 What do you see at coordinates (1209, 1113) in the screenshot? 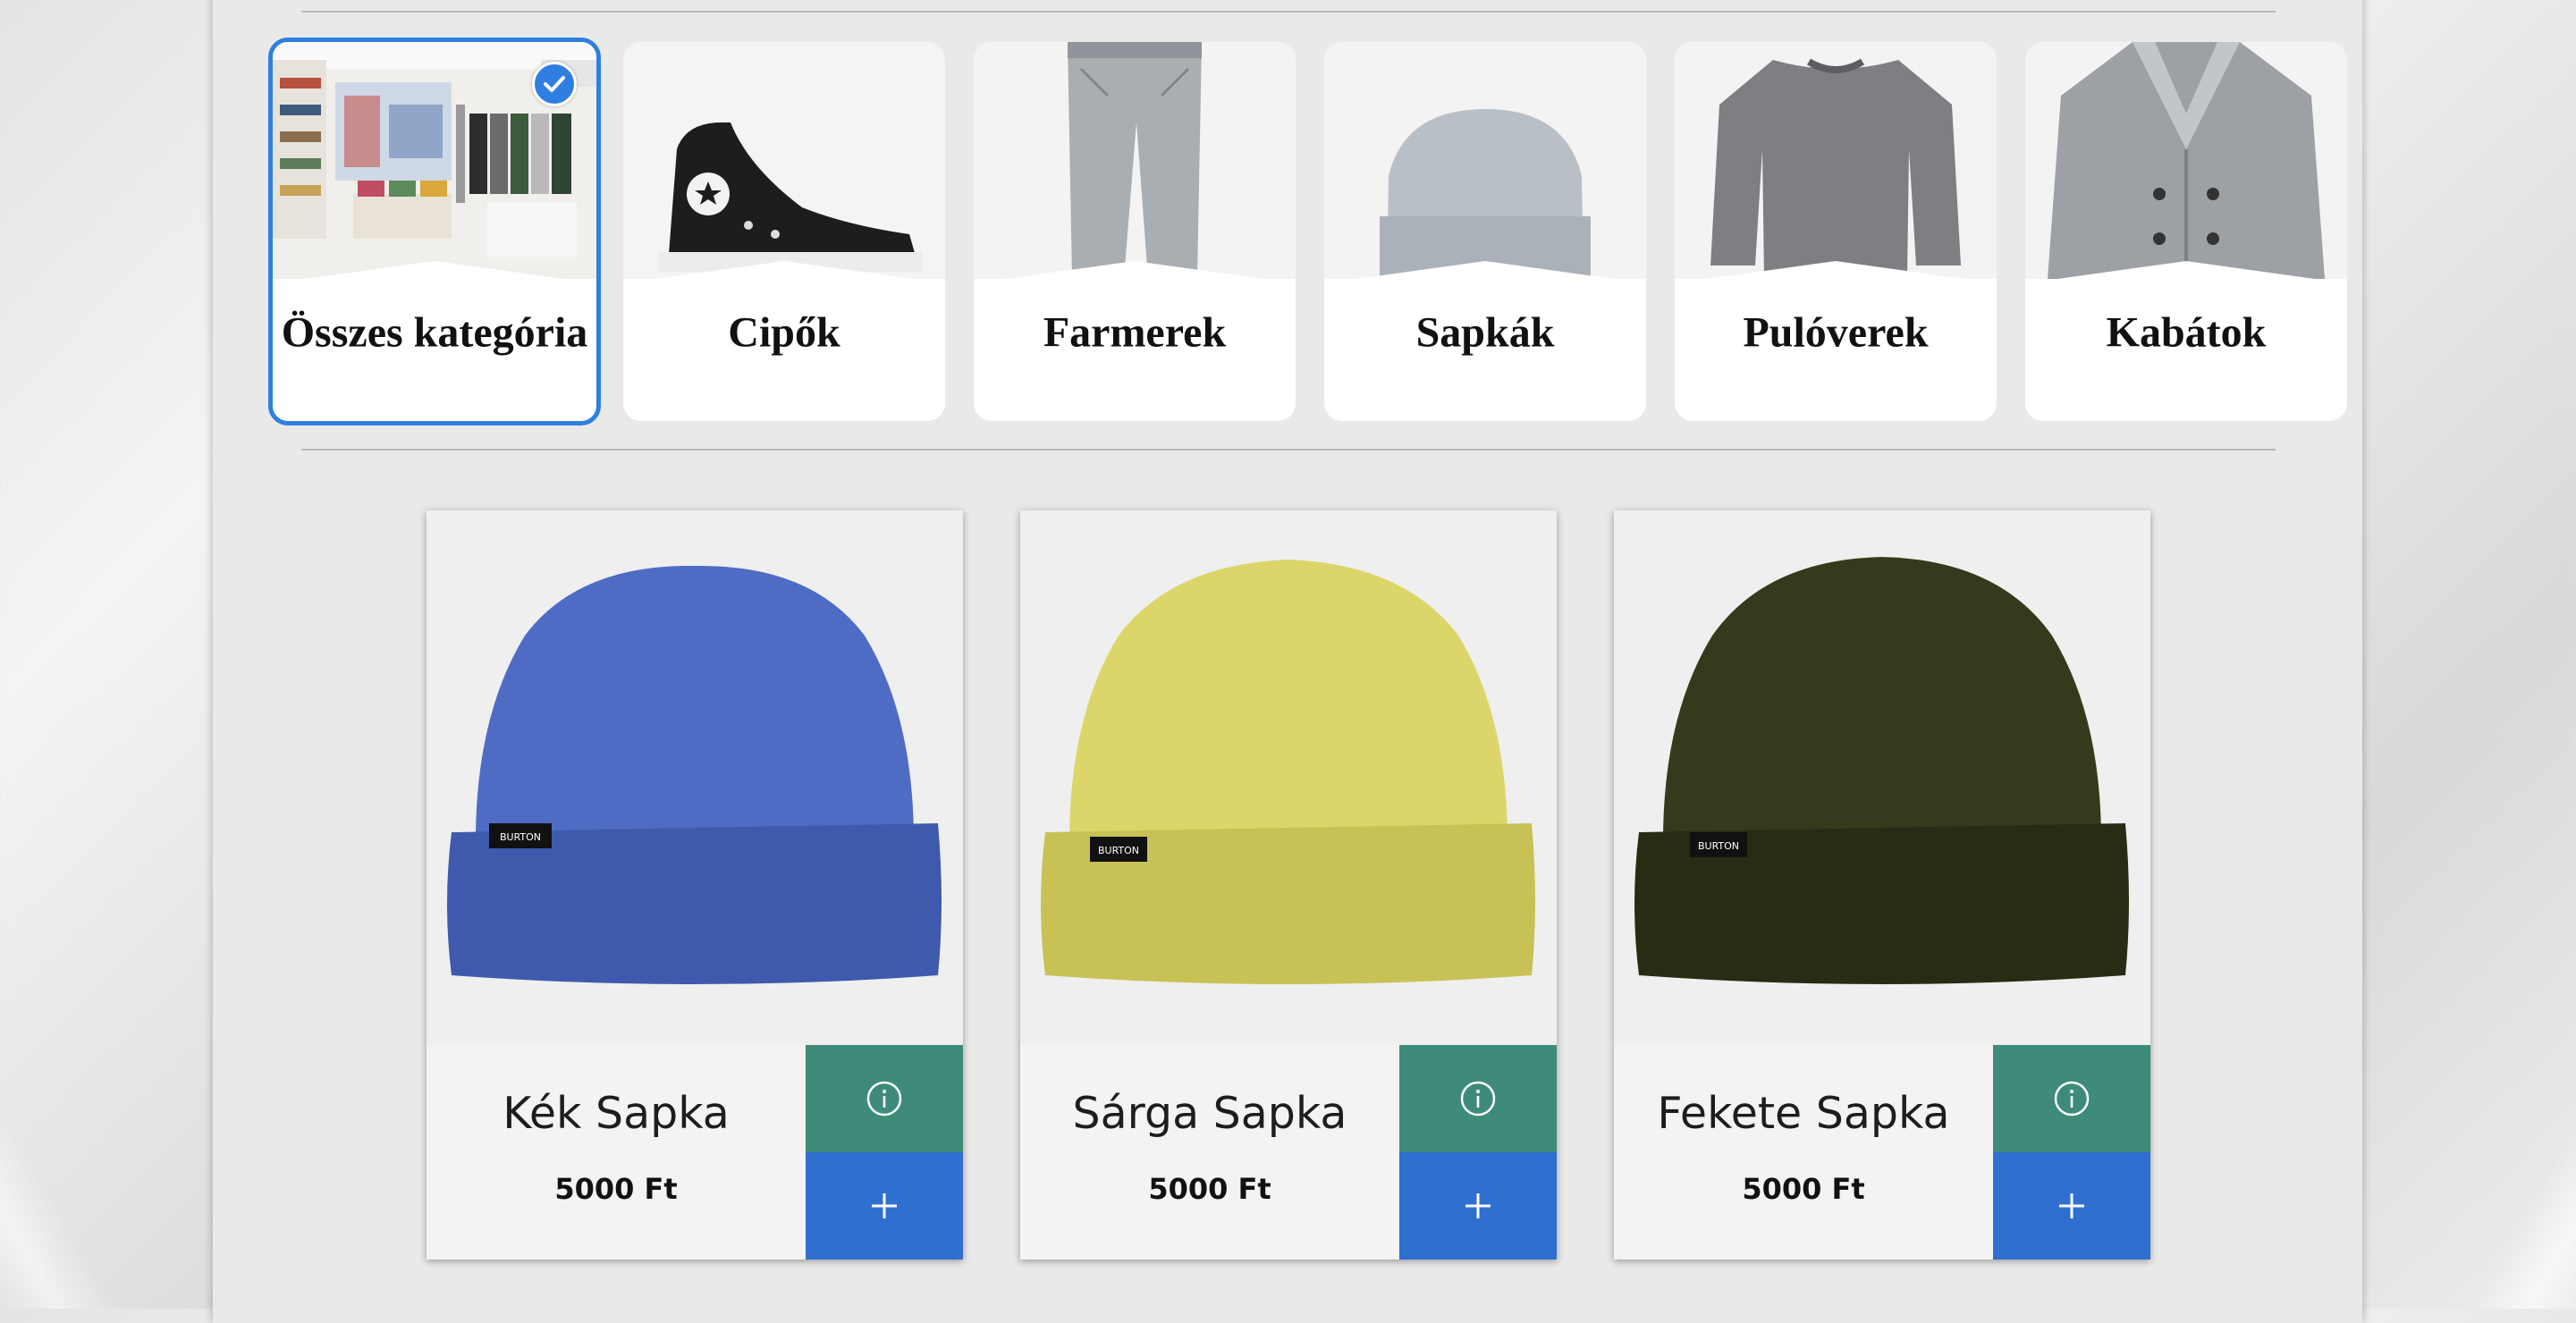
I see `product-name: Sárga Sapka` at bounding box center [1209, 1113].